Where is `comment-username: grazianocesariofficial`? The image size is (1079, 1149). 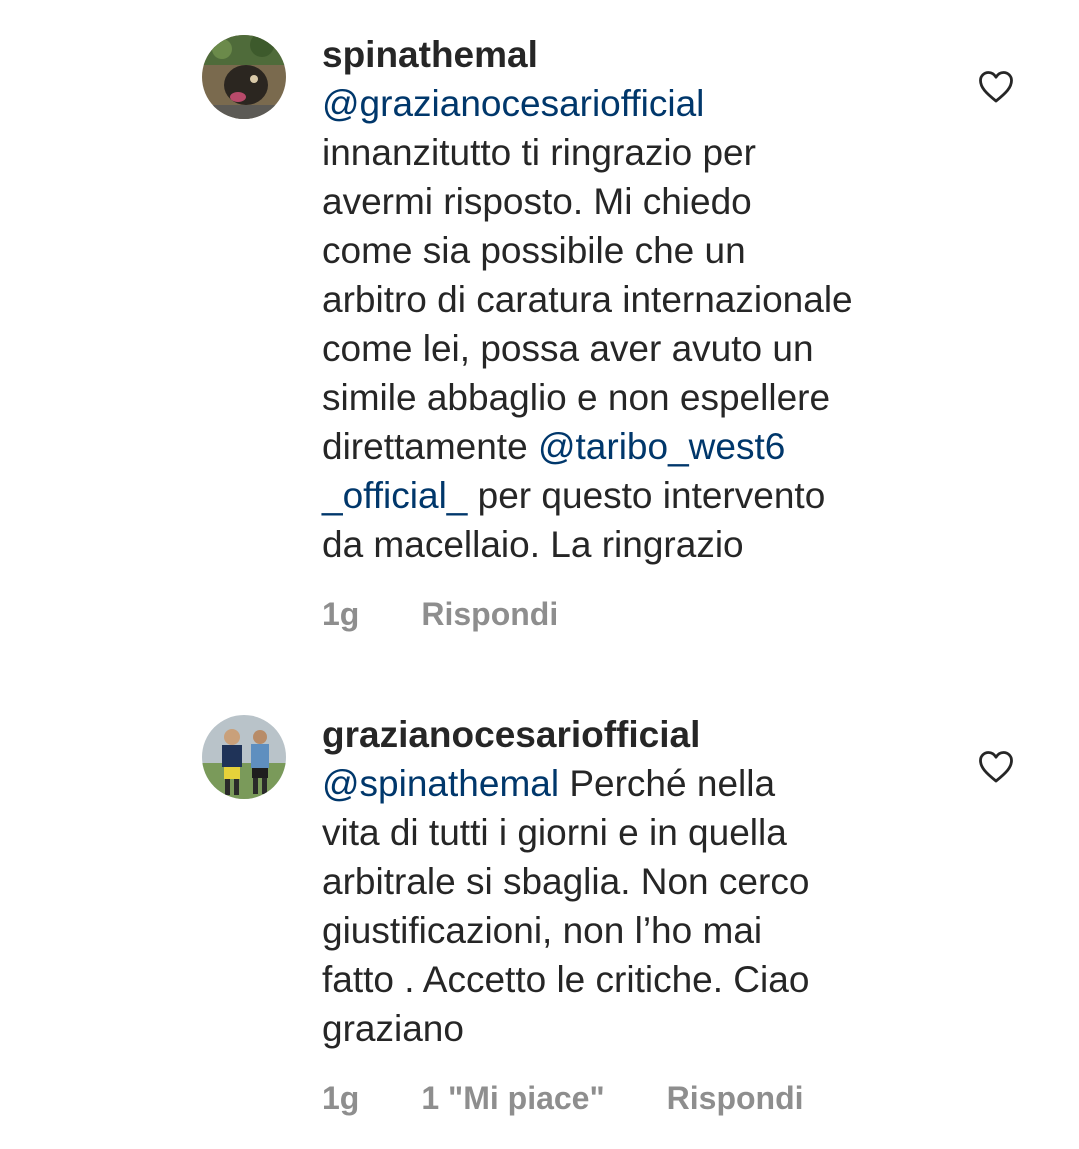
comment-username: grazianocesariofficial is located at coordinates (632, 734).